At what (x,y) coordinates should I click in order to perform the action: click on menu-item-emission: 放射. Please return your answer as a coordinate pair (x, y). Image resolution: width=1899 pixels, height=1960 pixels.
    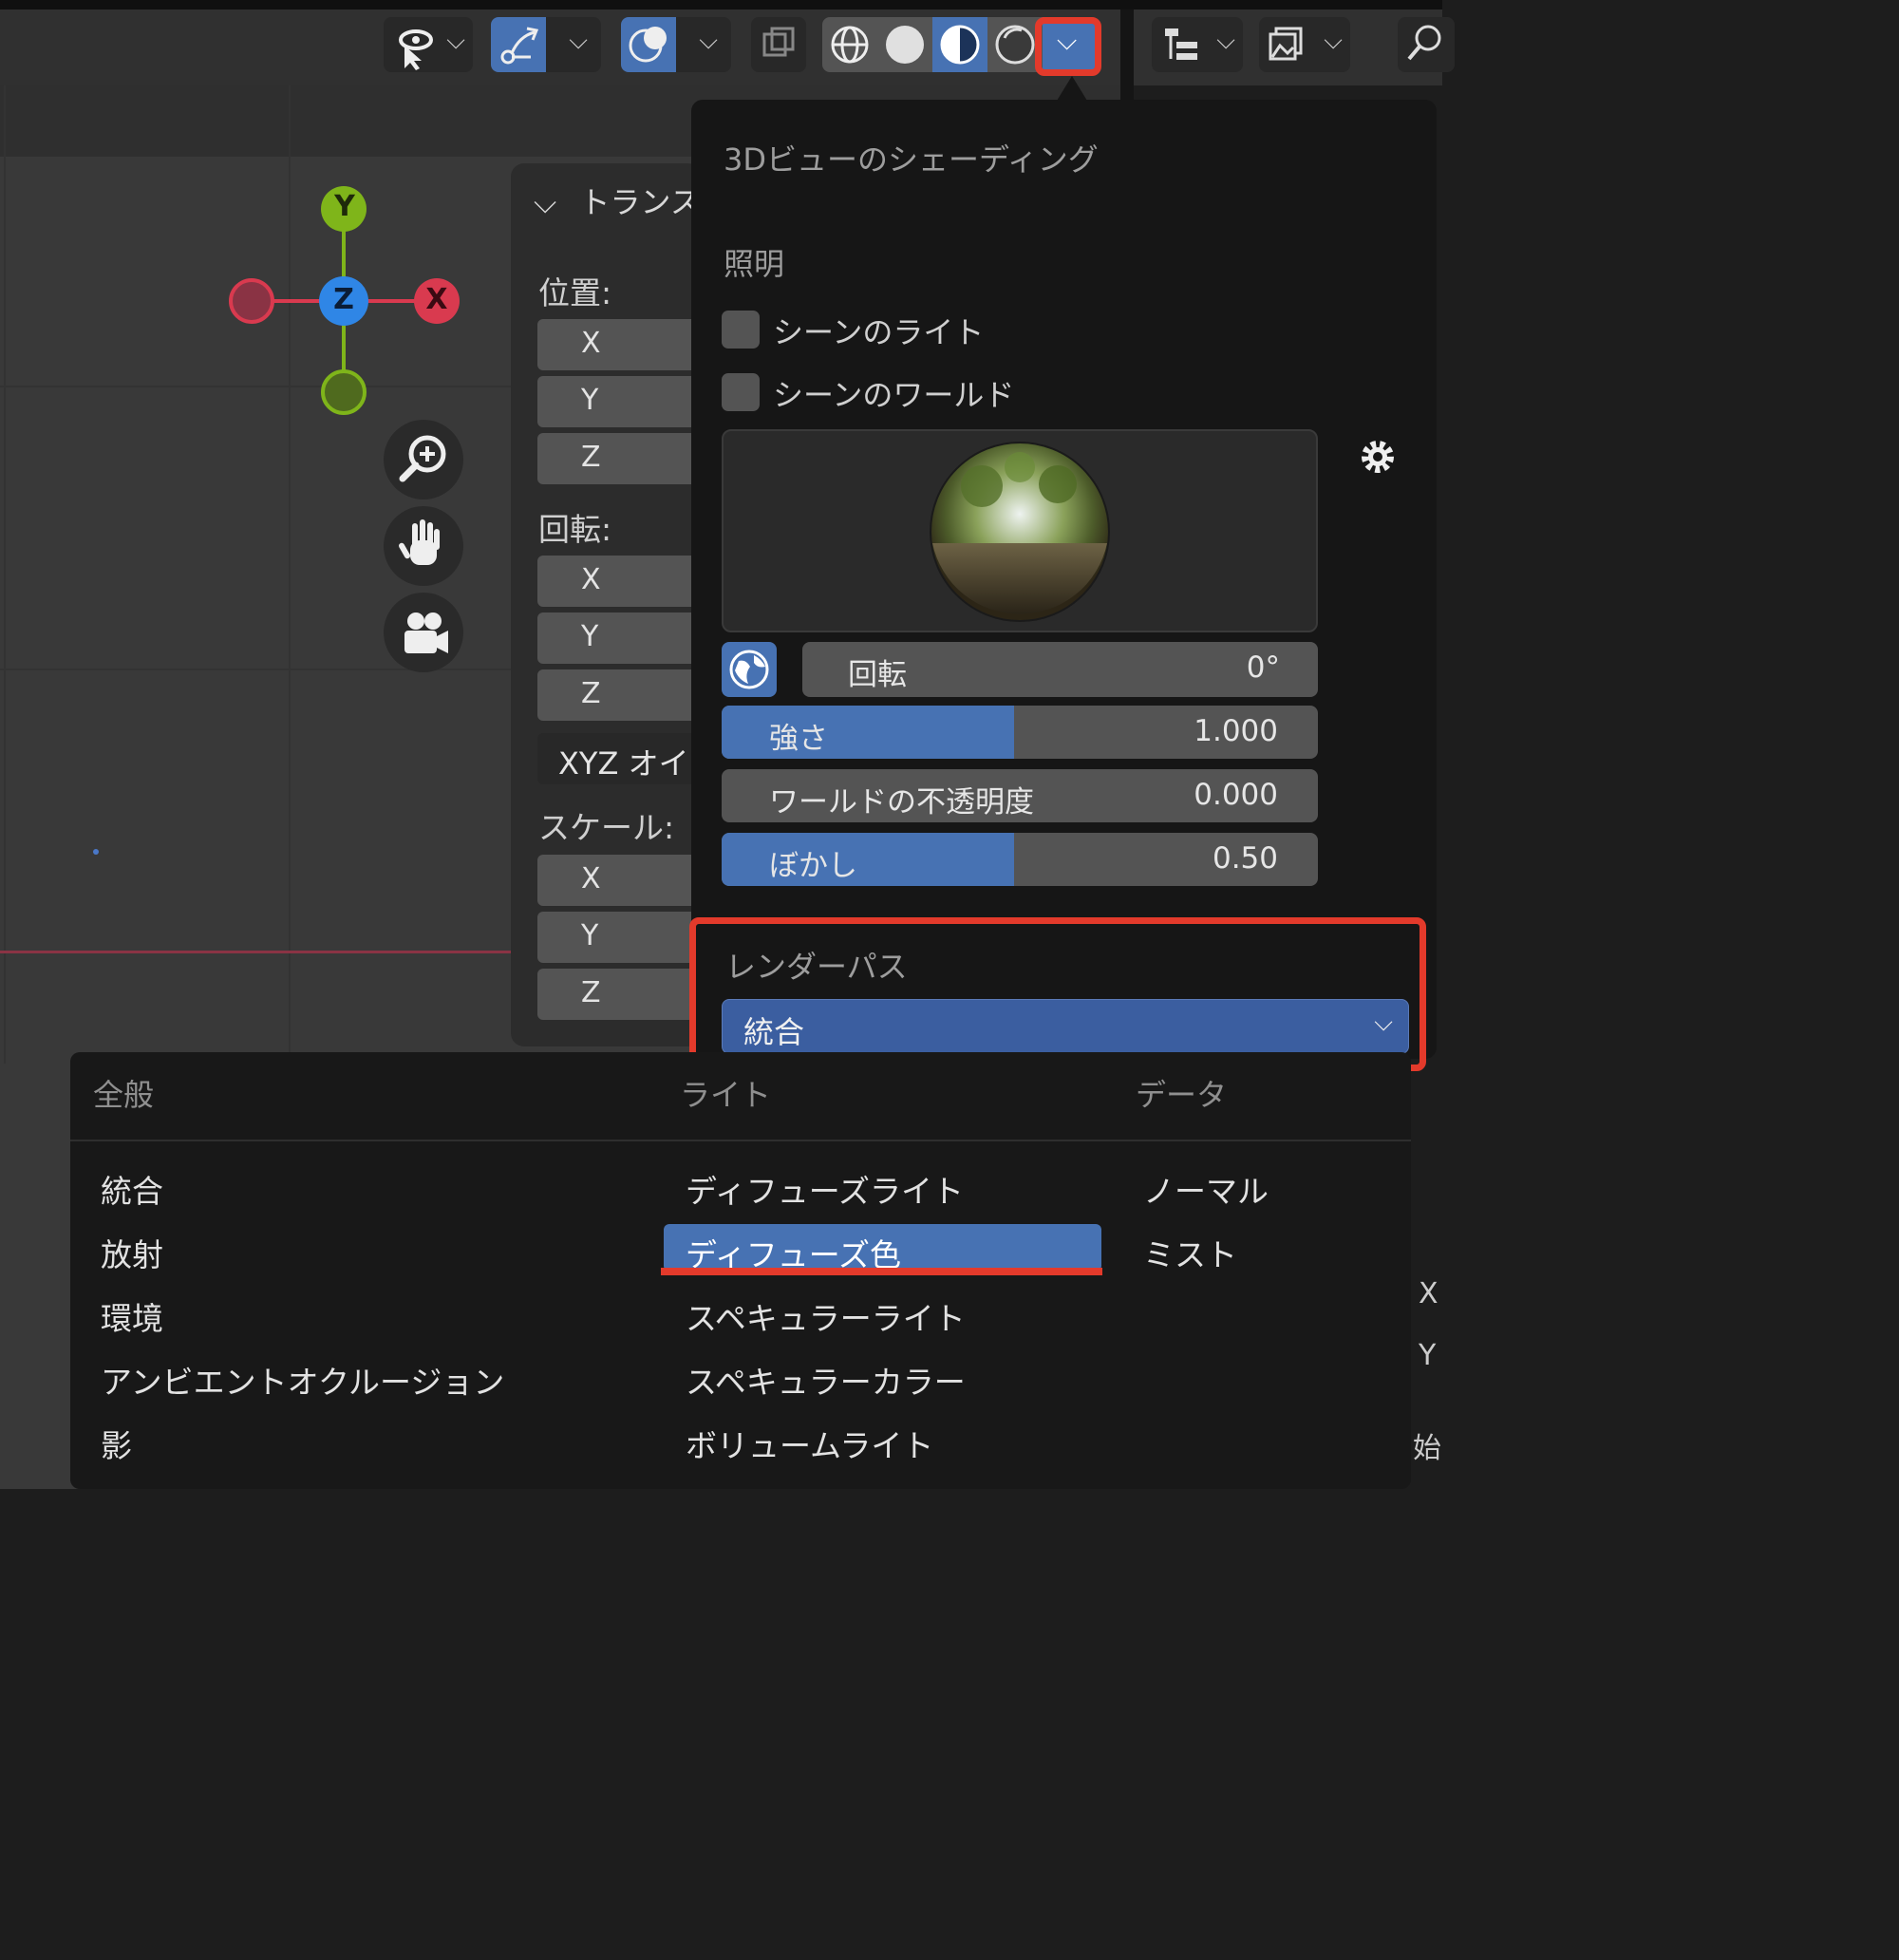
    Looking at the image, I should click on (132, 1252).